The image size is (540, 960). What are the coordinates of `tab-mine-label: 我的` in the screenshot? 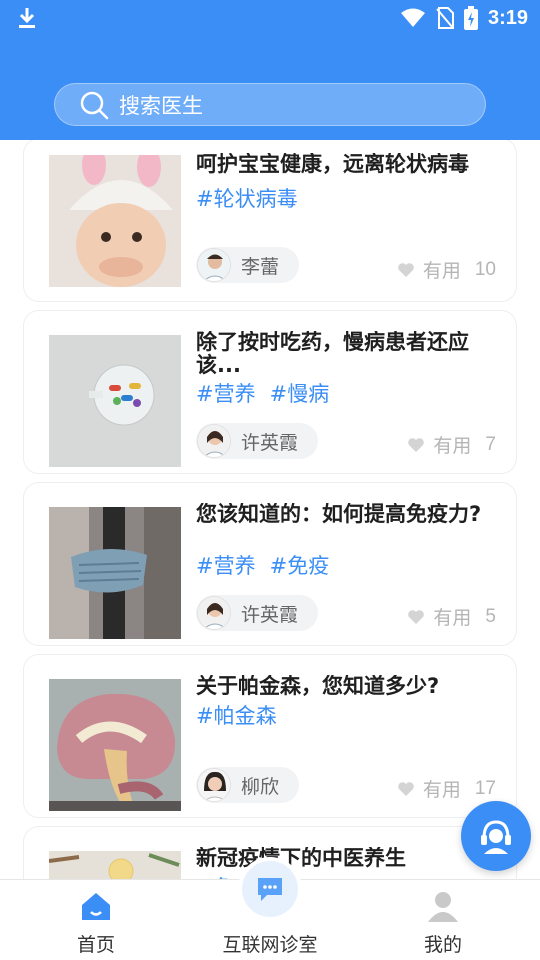 It's located at (442, 945).